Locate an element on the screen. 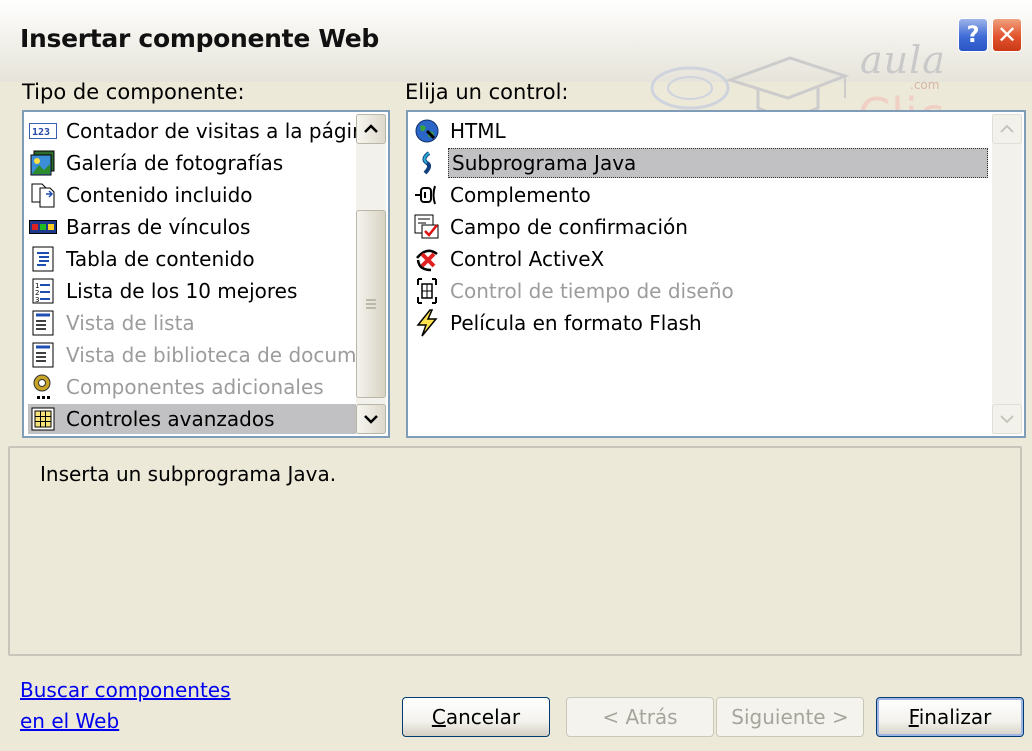  help-button: ? is located at coordinates (973, 35).